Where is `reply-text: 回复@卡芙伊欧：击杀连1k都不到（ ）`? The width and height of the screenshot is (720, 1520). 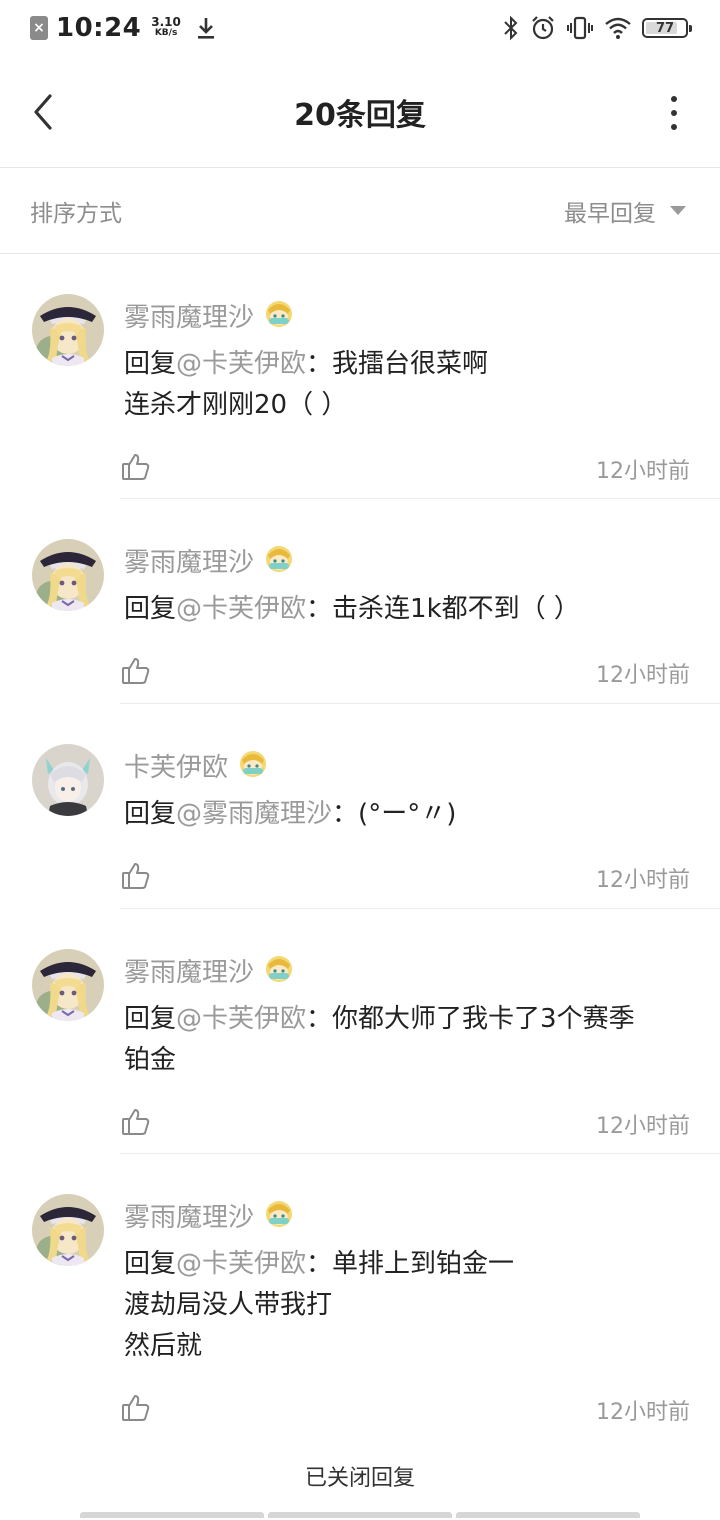 reply-text: 回复@卡芙伊欧：击杀连1k都不到（ ） is located at coordinates (407, 609).